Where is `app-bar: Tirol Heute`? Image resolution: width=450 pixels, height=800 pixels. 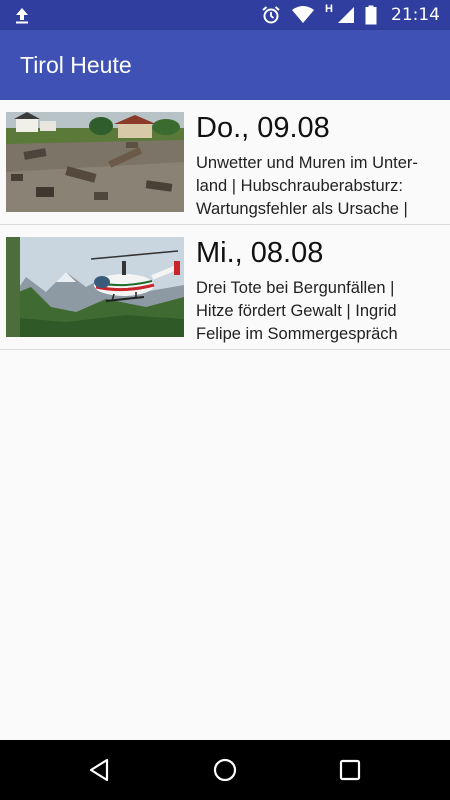 app-bar: Tirol Heute is located at coordinates (225, 65).